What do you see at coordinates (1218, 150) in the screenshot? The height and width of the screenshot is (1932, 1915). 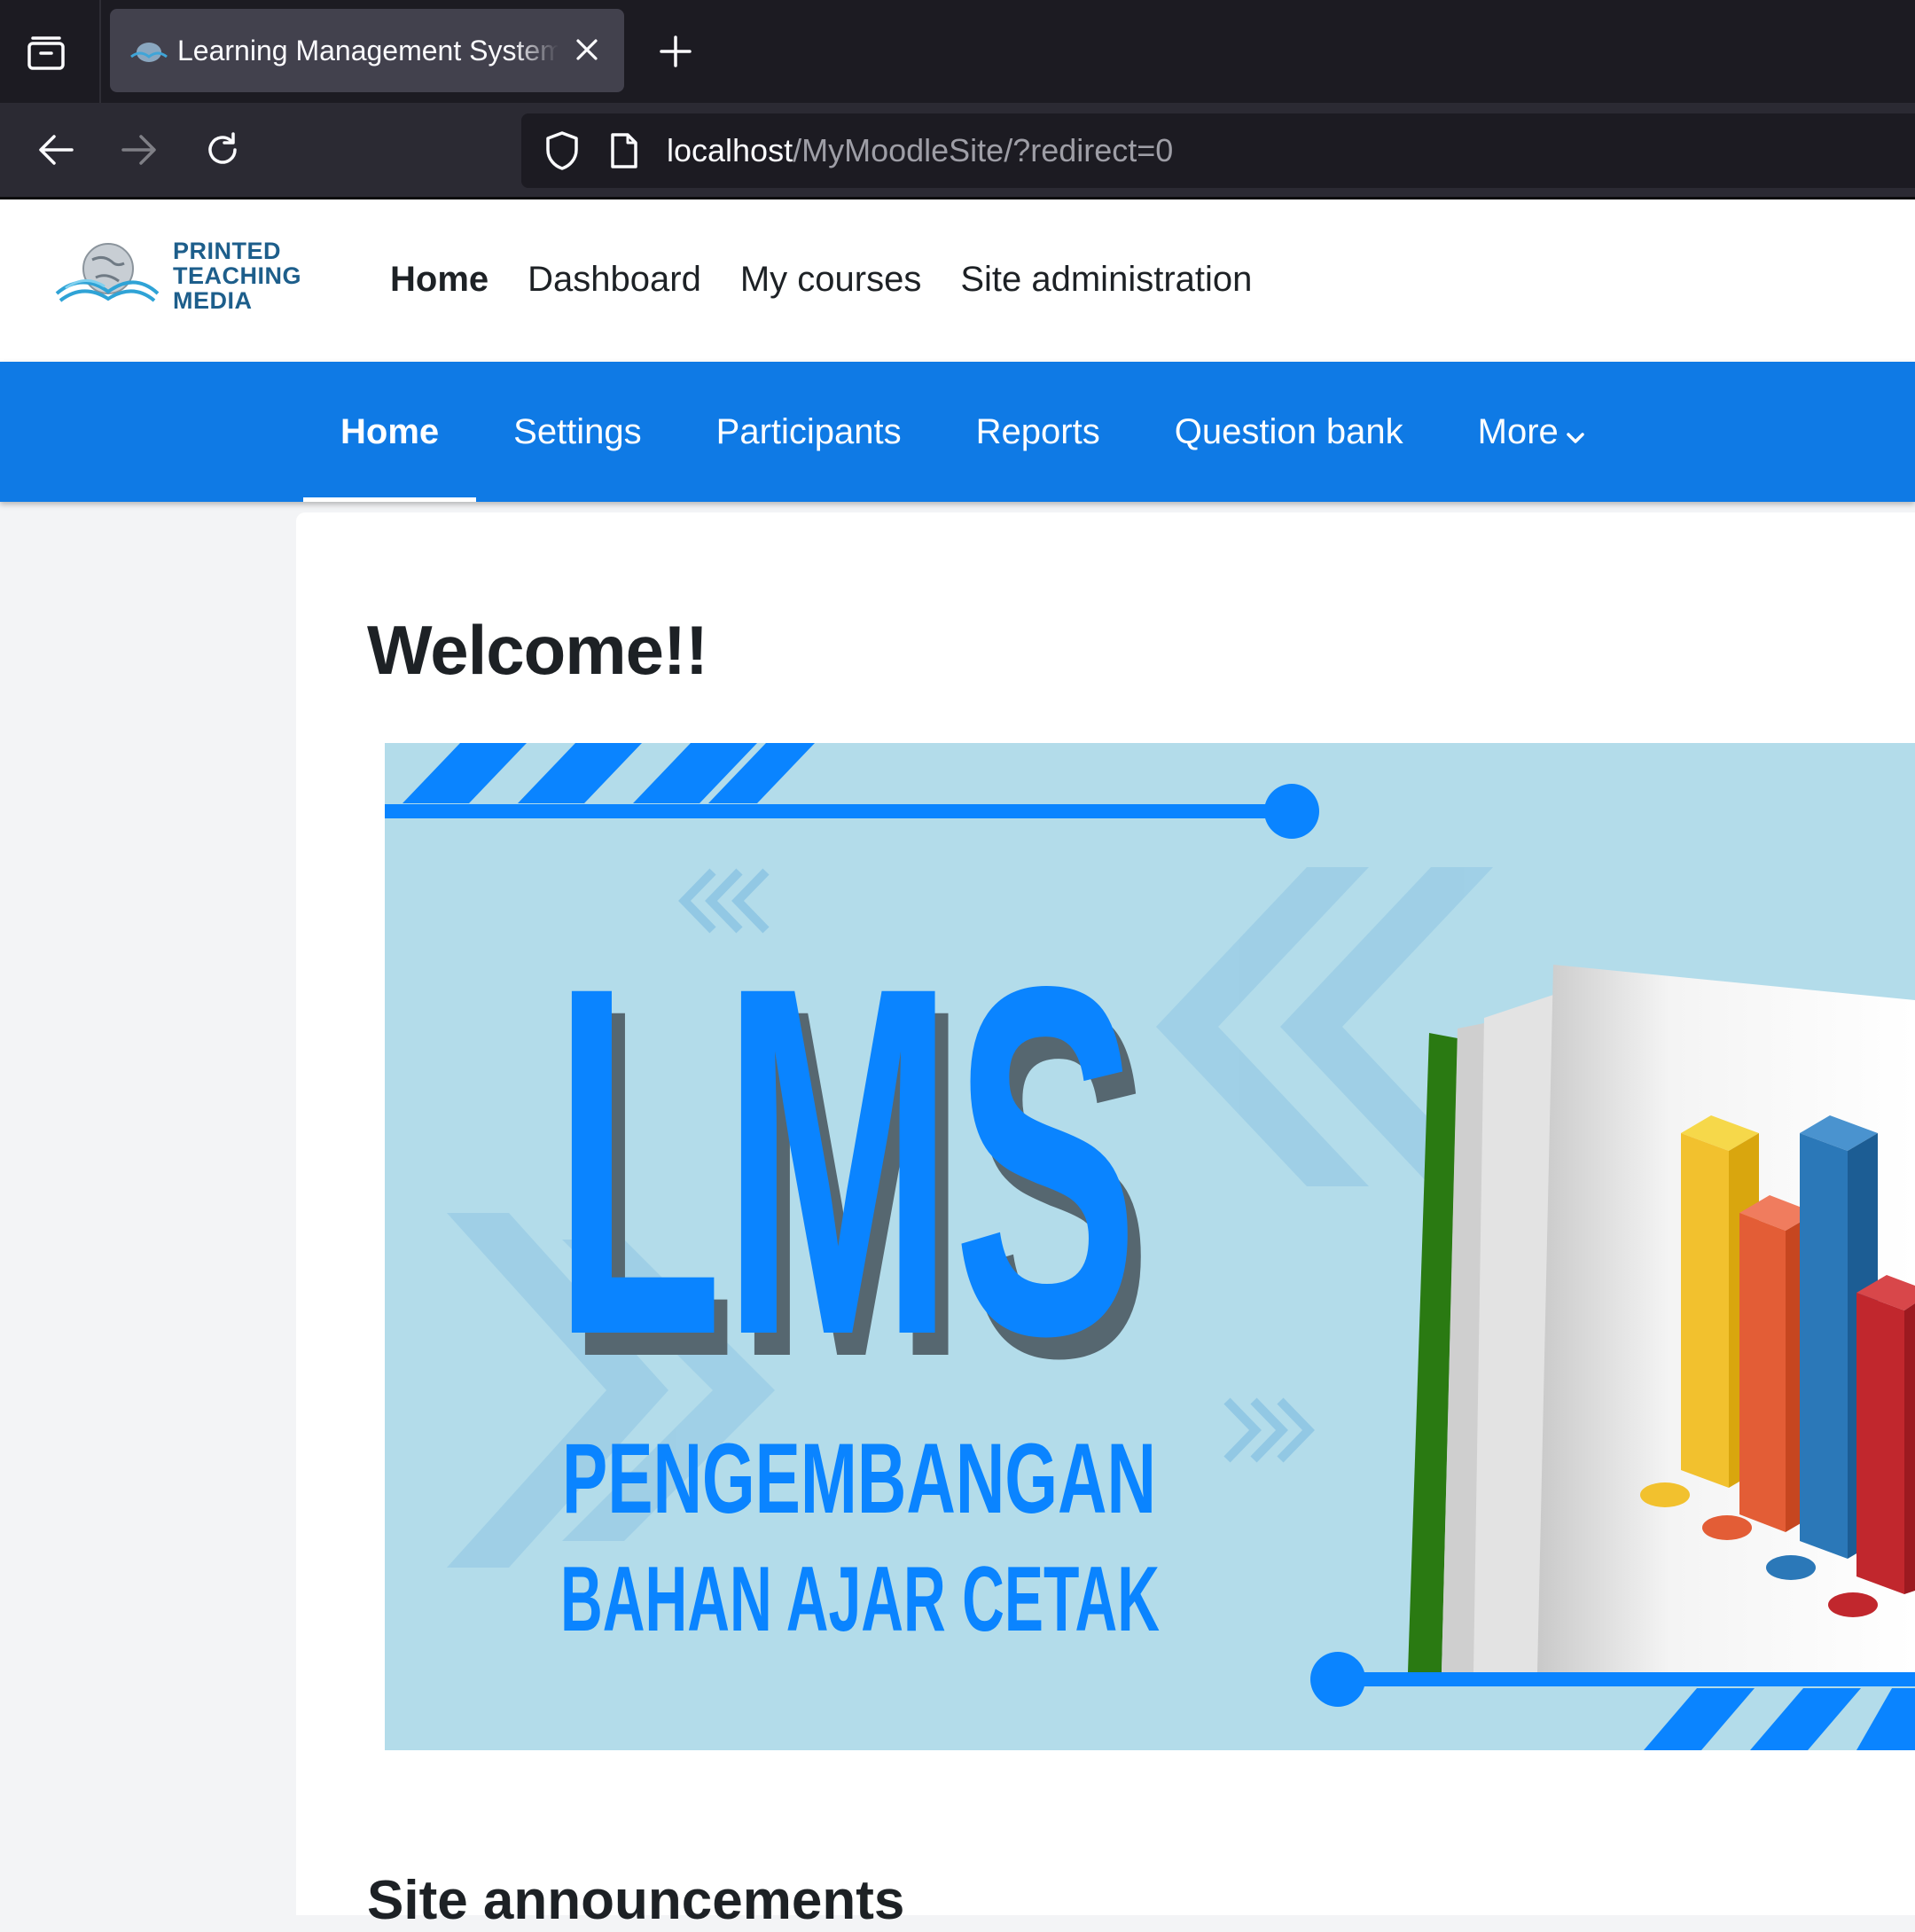 I see `url-bar: localhost/MyMoodleSite/?redirect=0` at bounding box center [1218, 150].